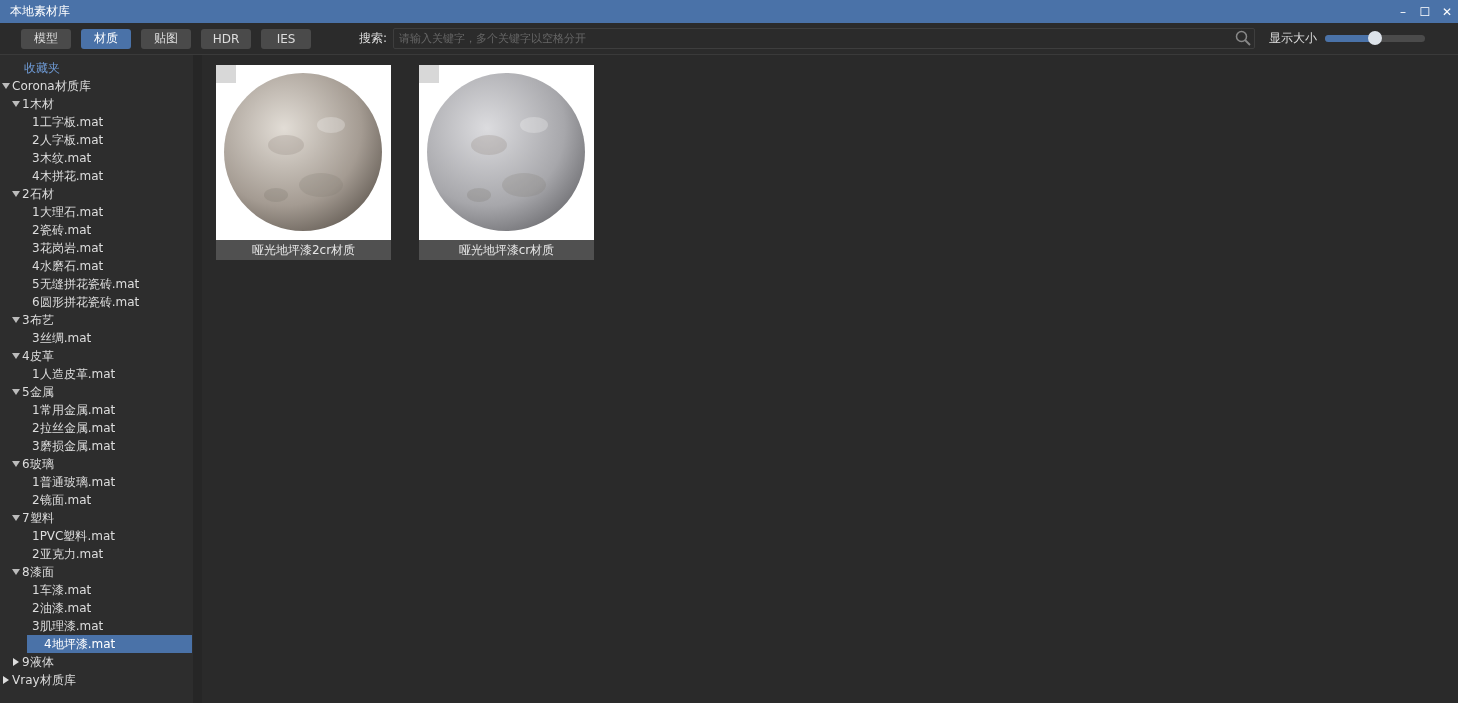 This screenshot has width=1458, height=703. I want to click on tree-item: 4水磨石.mat, so click(96, 266).